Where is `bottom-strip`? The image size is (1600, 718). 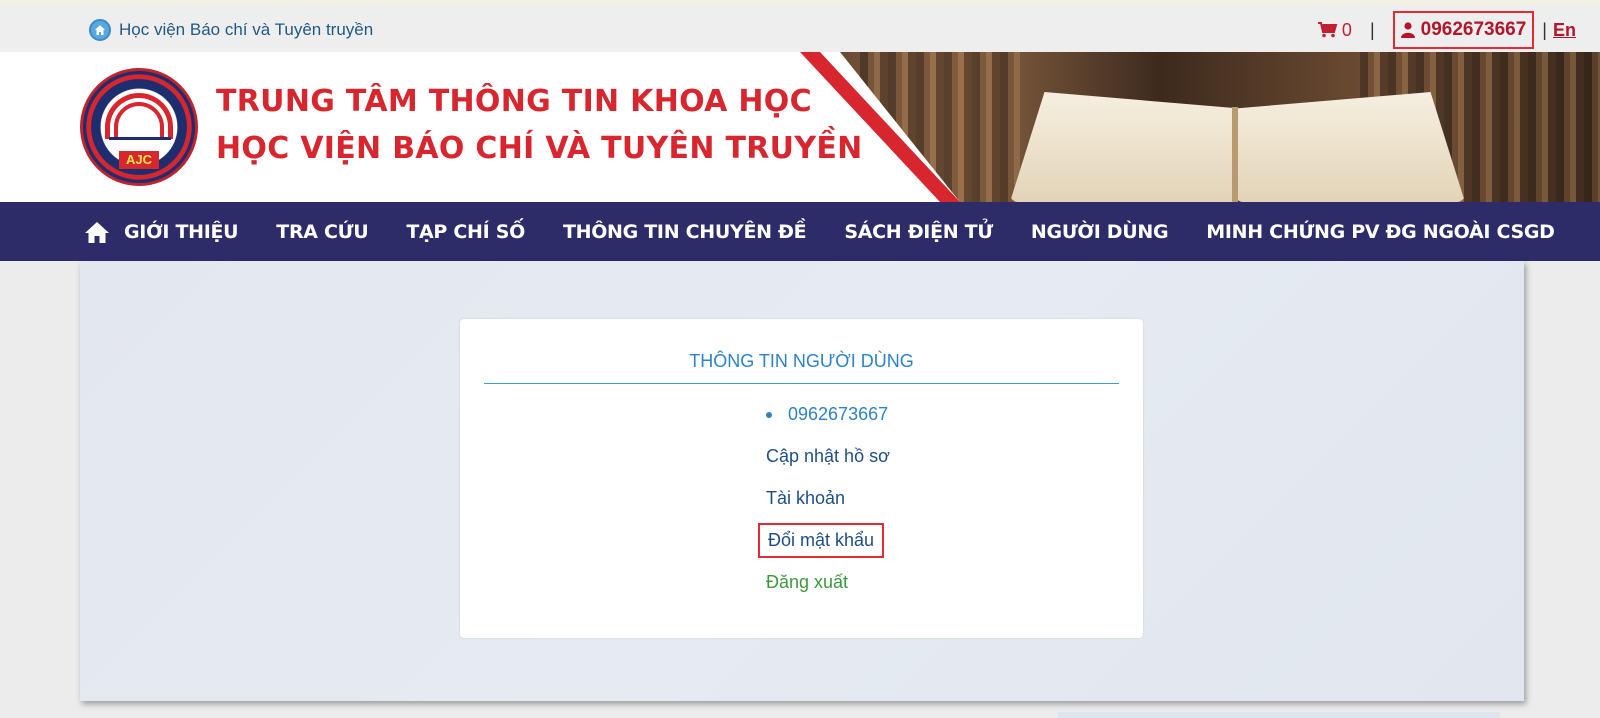
bottom-strip is located at coordinates (1279, 715).